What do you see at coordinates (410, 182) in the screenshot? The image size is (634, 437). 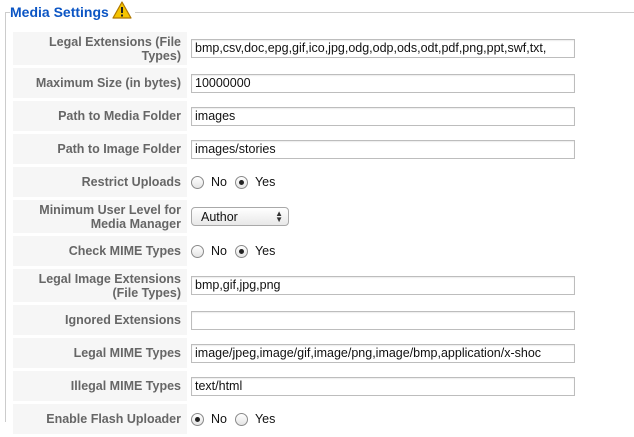 I see `restrict-uploads-value-cell: No Yes` at bounding box center [410, 182].